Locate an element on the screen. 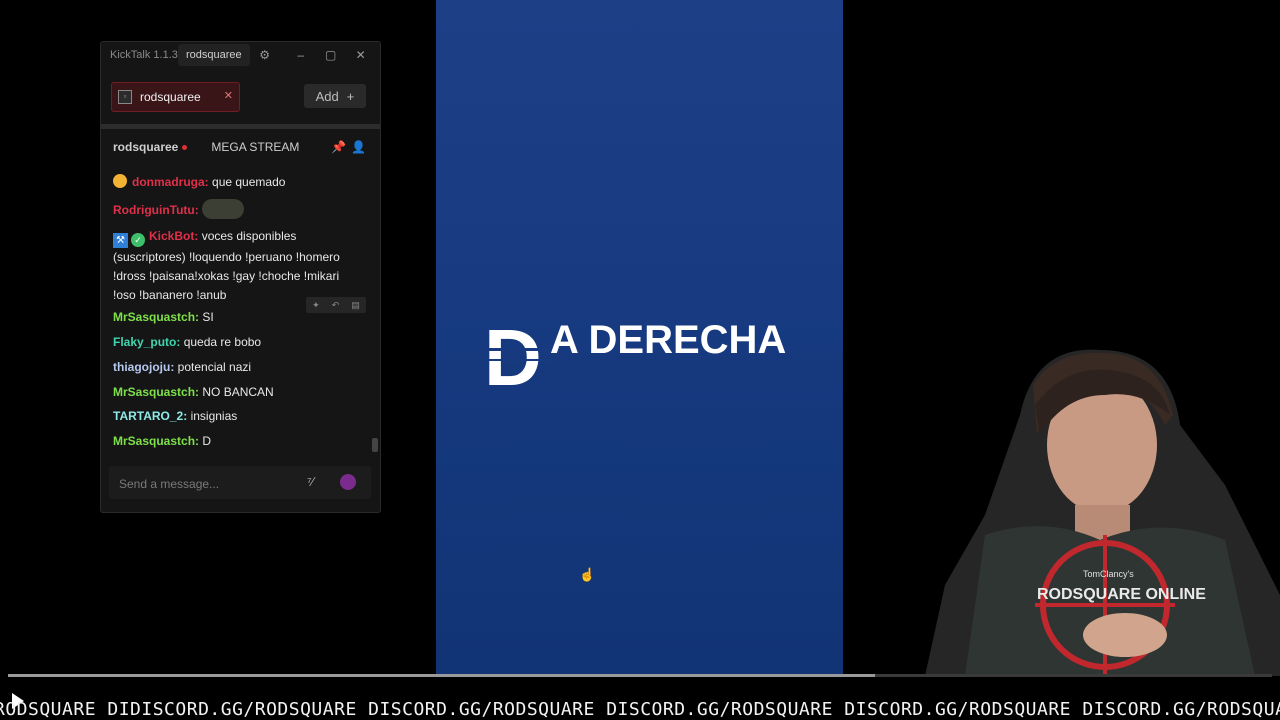  shirt-line2: RODSQUARE ONLINE is located at coordinates (1121, 594).